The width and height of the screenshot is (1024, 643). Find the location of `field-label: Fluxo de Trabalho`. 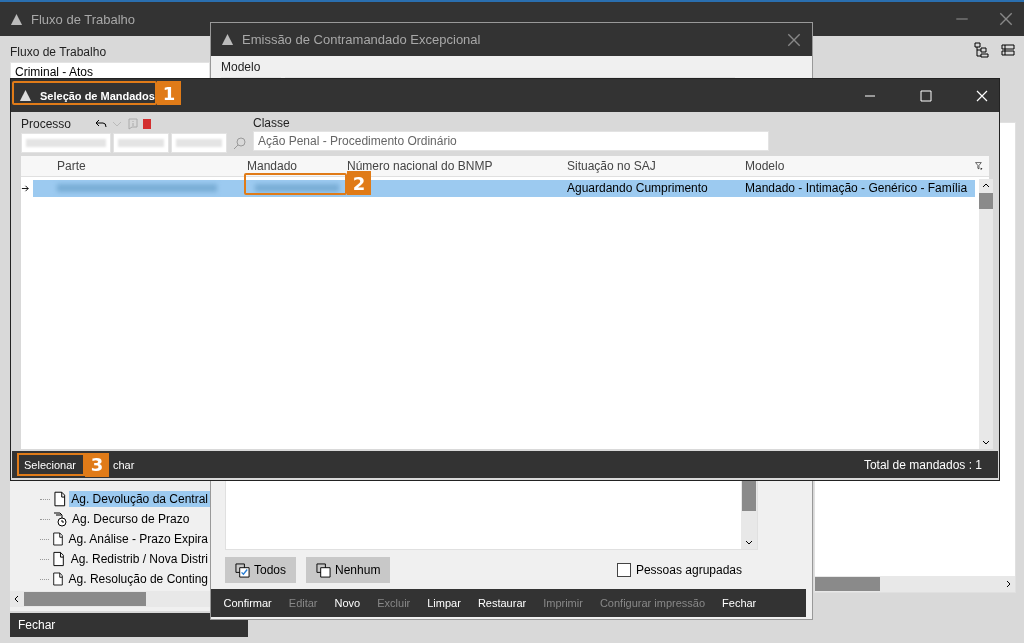

field-label: Fluxo de Trabalho is located at coordinates (59, 52).